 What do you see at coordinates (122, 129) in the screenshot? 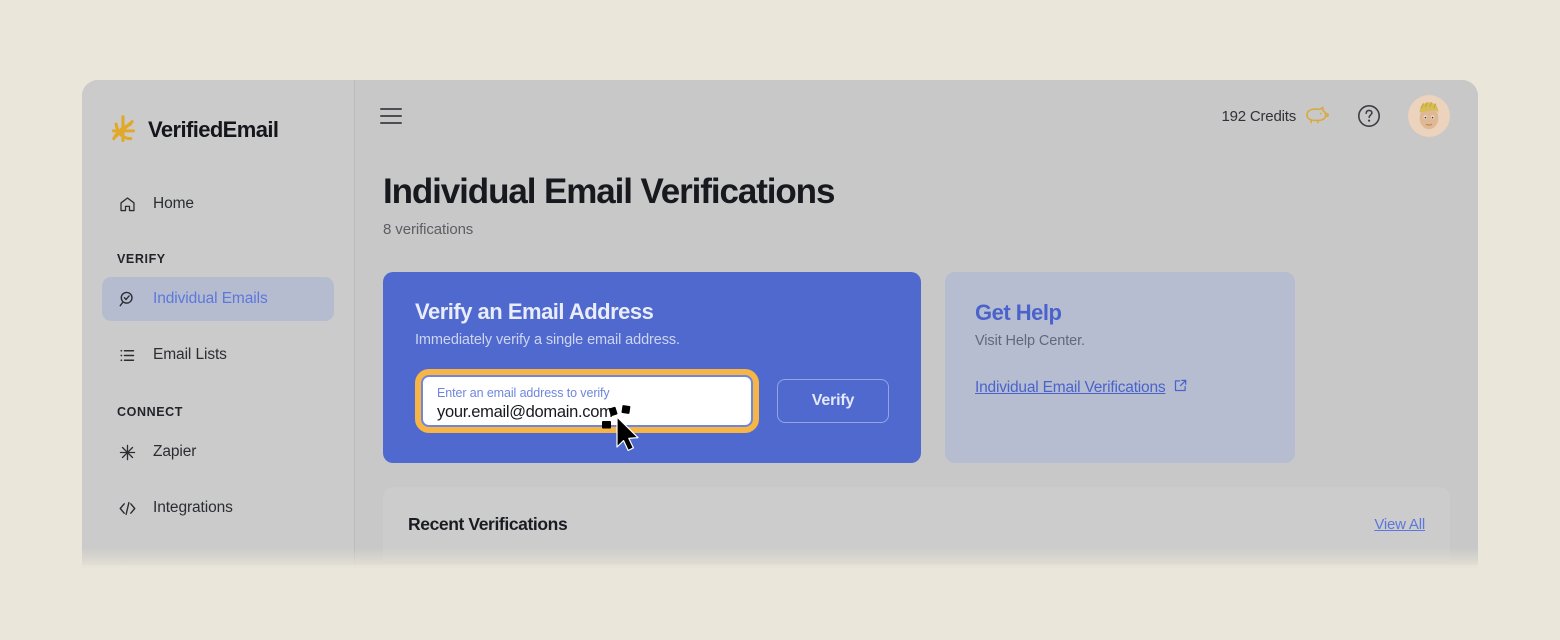
I see `starburst-icon` at bounding box center [122, 129].